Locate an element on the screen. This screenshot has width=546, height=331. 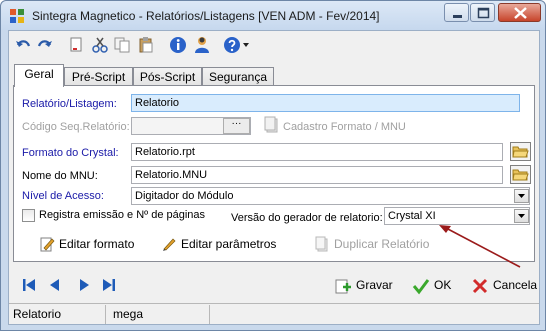
minimize-icon is located at coordinates (457, 16).